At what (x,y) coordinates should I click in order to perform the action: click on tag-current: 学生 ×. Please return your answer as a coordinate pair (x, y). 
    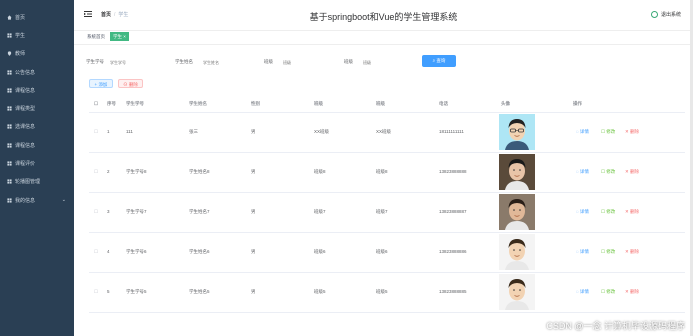
    Looking at the image, I should click on (119, 36).